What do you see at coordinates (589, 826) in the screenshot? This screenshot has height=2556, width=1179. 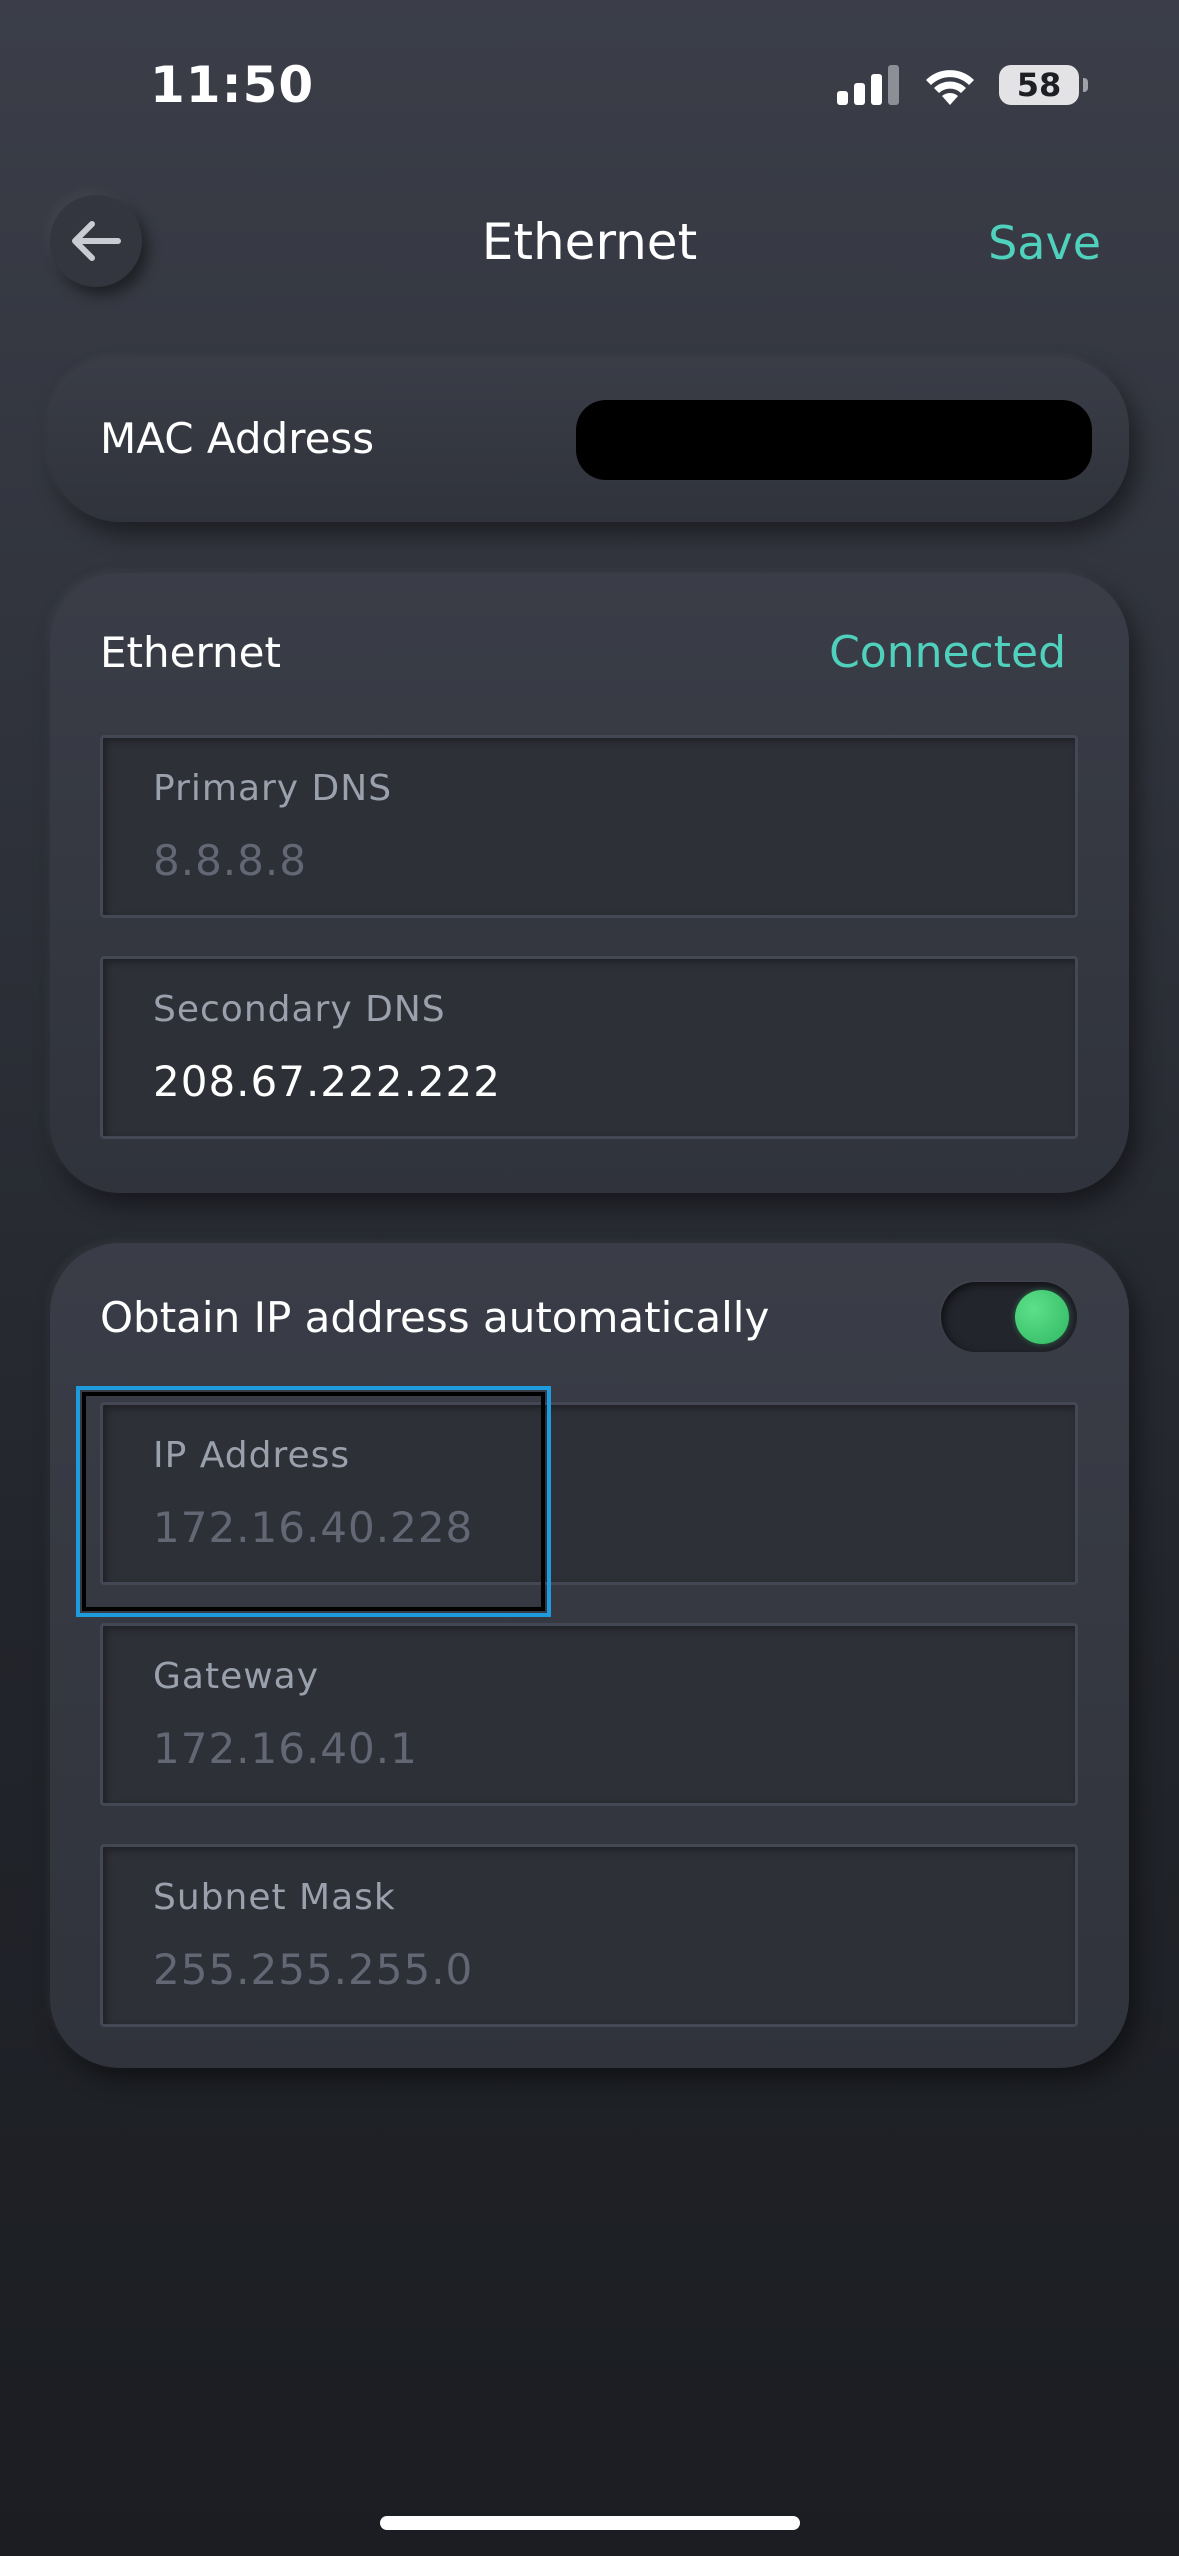 I see `primary-dns-field: Primary DNS 8.8.8.8` at bounding box center [589, 826].